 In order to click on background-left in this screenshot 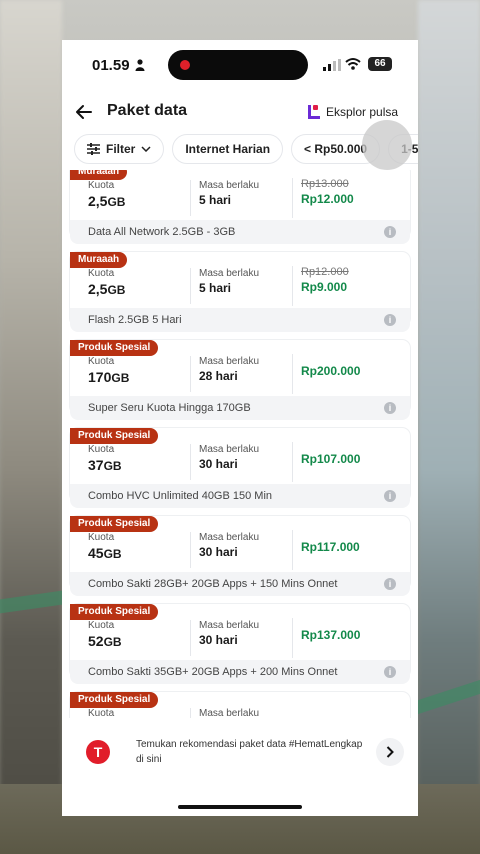, I will do `click(31, 427)`.